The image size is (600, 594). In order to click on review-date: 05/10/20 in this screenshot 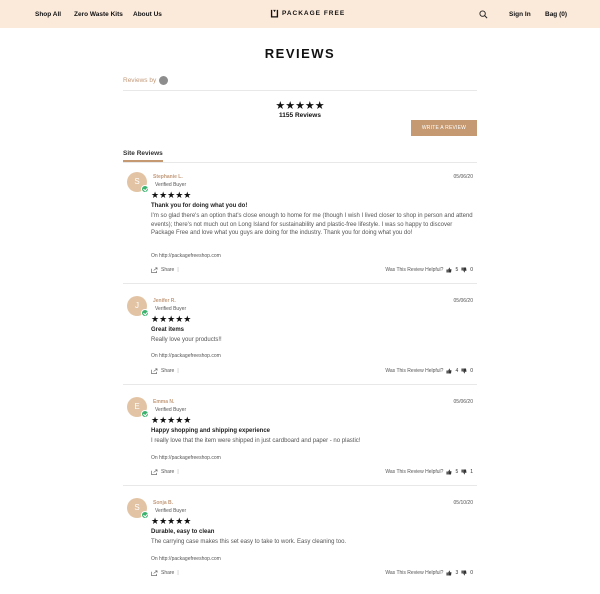, I will do `click(463, 503)`.